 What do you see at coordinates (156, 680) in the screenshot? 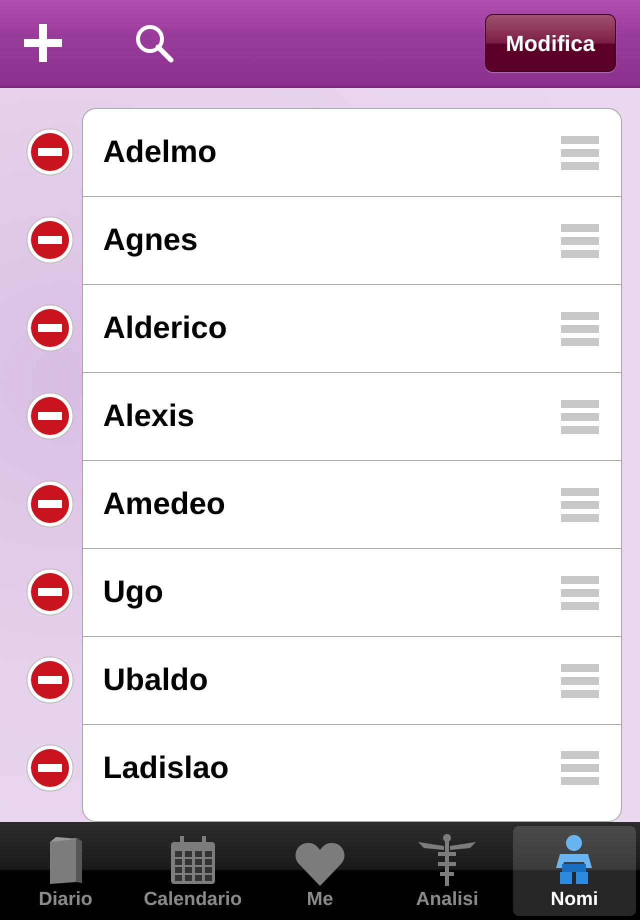
I see `name-label: Ubaldo` at bounding box center [156, 680].